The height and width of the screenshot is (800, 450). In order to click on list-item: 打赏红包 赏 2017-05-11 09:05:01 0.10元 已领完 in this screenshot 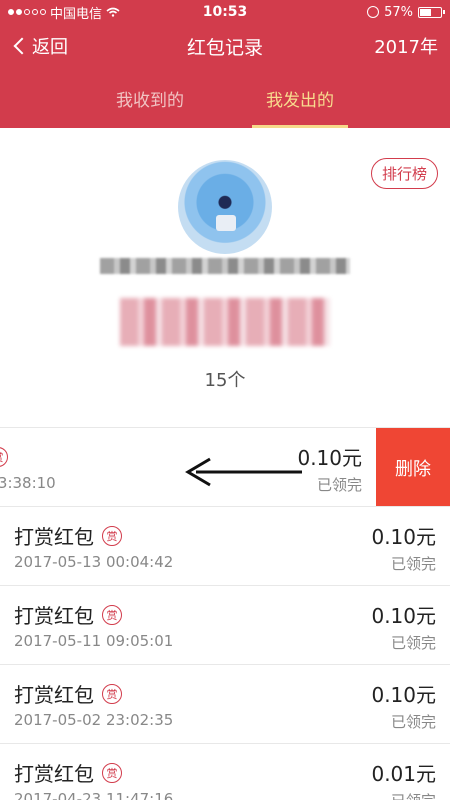, I will do `click(225, 625)`.